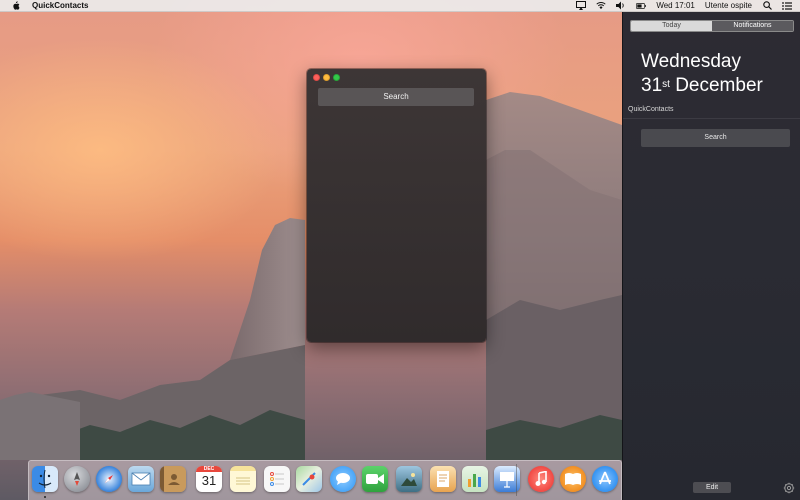 This screenshot has height=500, width=800. Describe the element at coordinates (443, 479) in the screenshot. I see `pages-icon` at that location.